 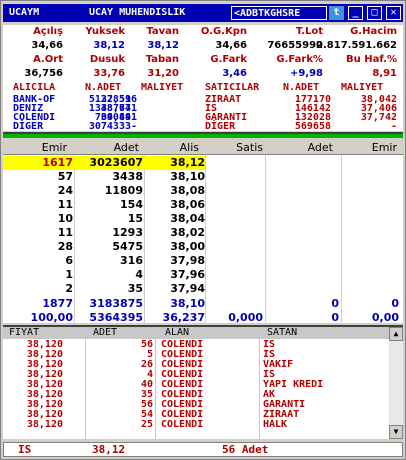 I want to click on trade-row: 38,120 25 COLENDI HALK, so click(x=196, y=425).